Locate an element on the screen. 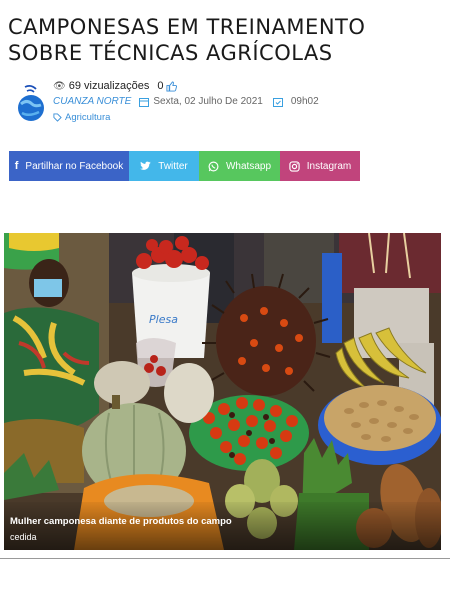 The height and width of the screenshot is (600, 450). publish-date: Sexta, 02 Julho De 2021 is located at coordinates (208, 101).